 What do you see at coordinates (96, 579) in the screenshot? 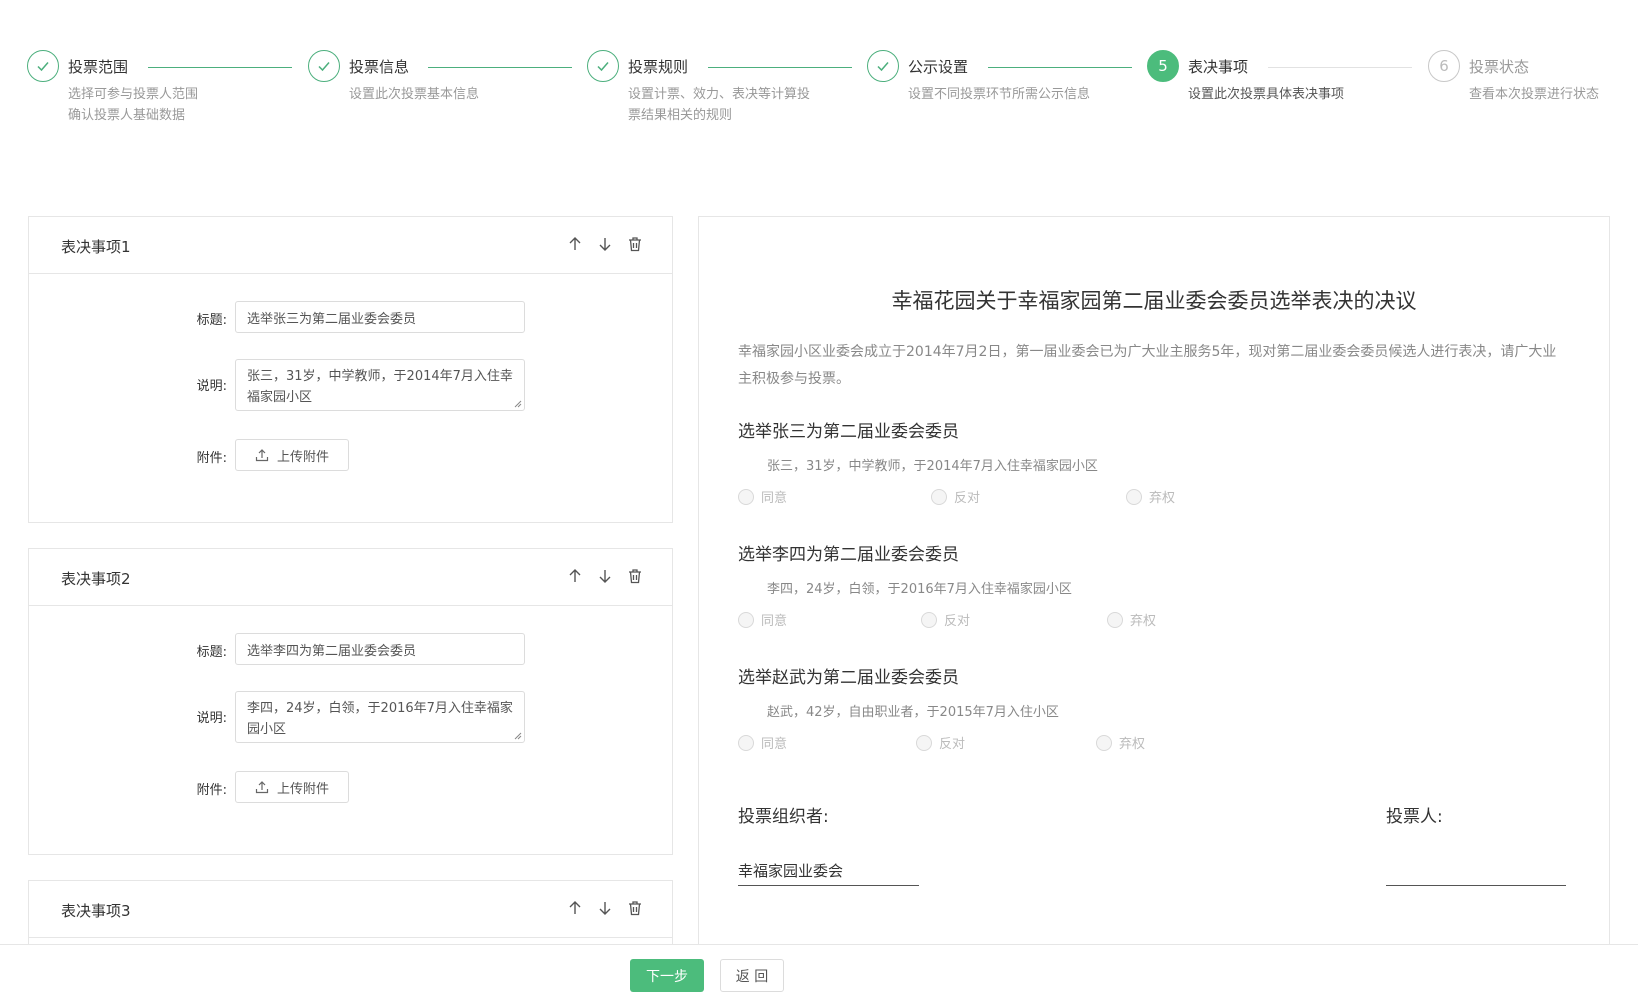
I see `card-title: 表决事项2` at bounding box center [96, 579].